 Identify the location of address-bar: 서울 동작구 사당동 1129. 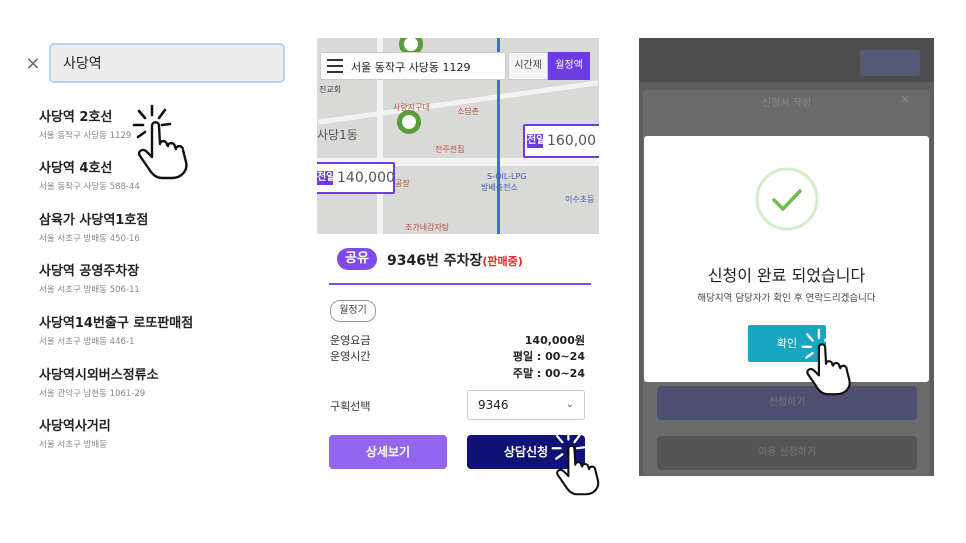
(413, 66).